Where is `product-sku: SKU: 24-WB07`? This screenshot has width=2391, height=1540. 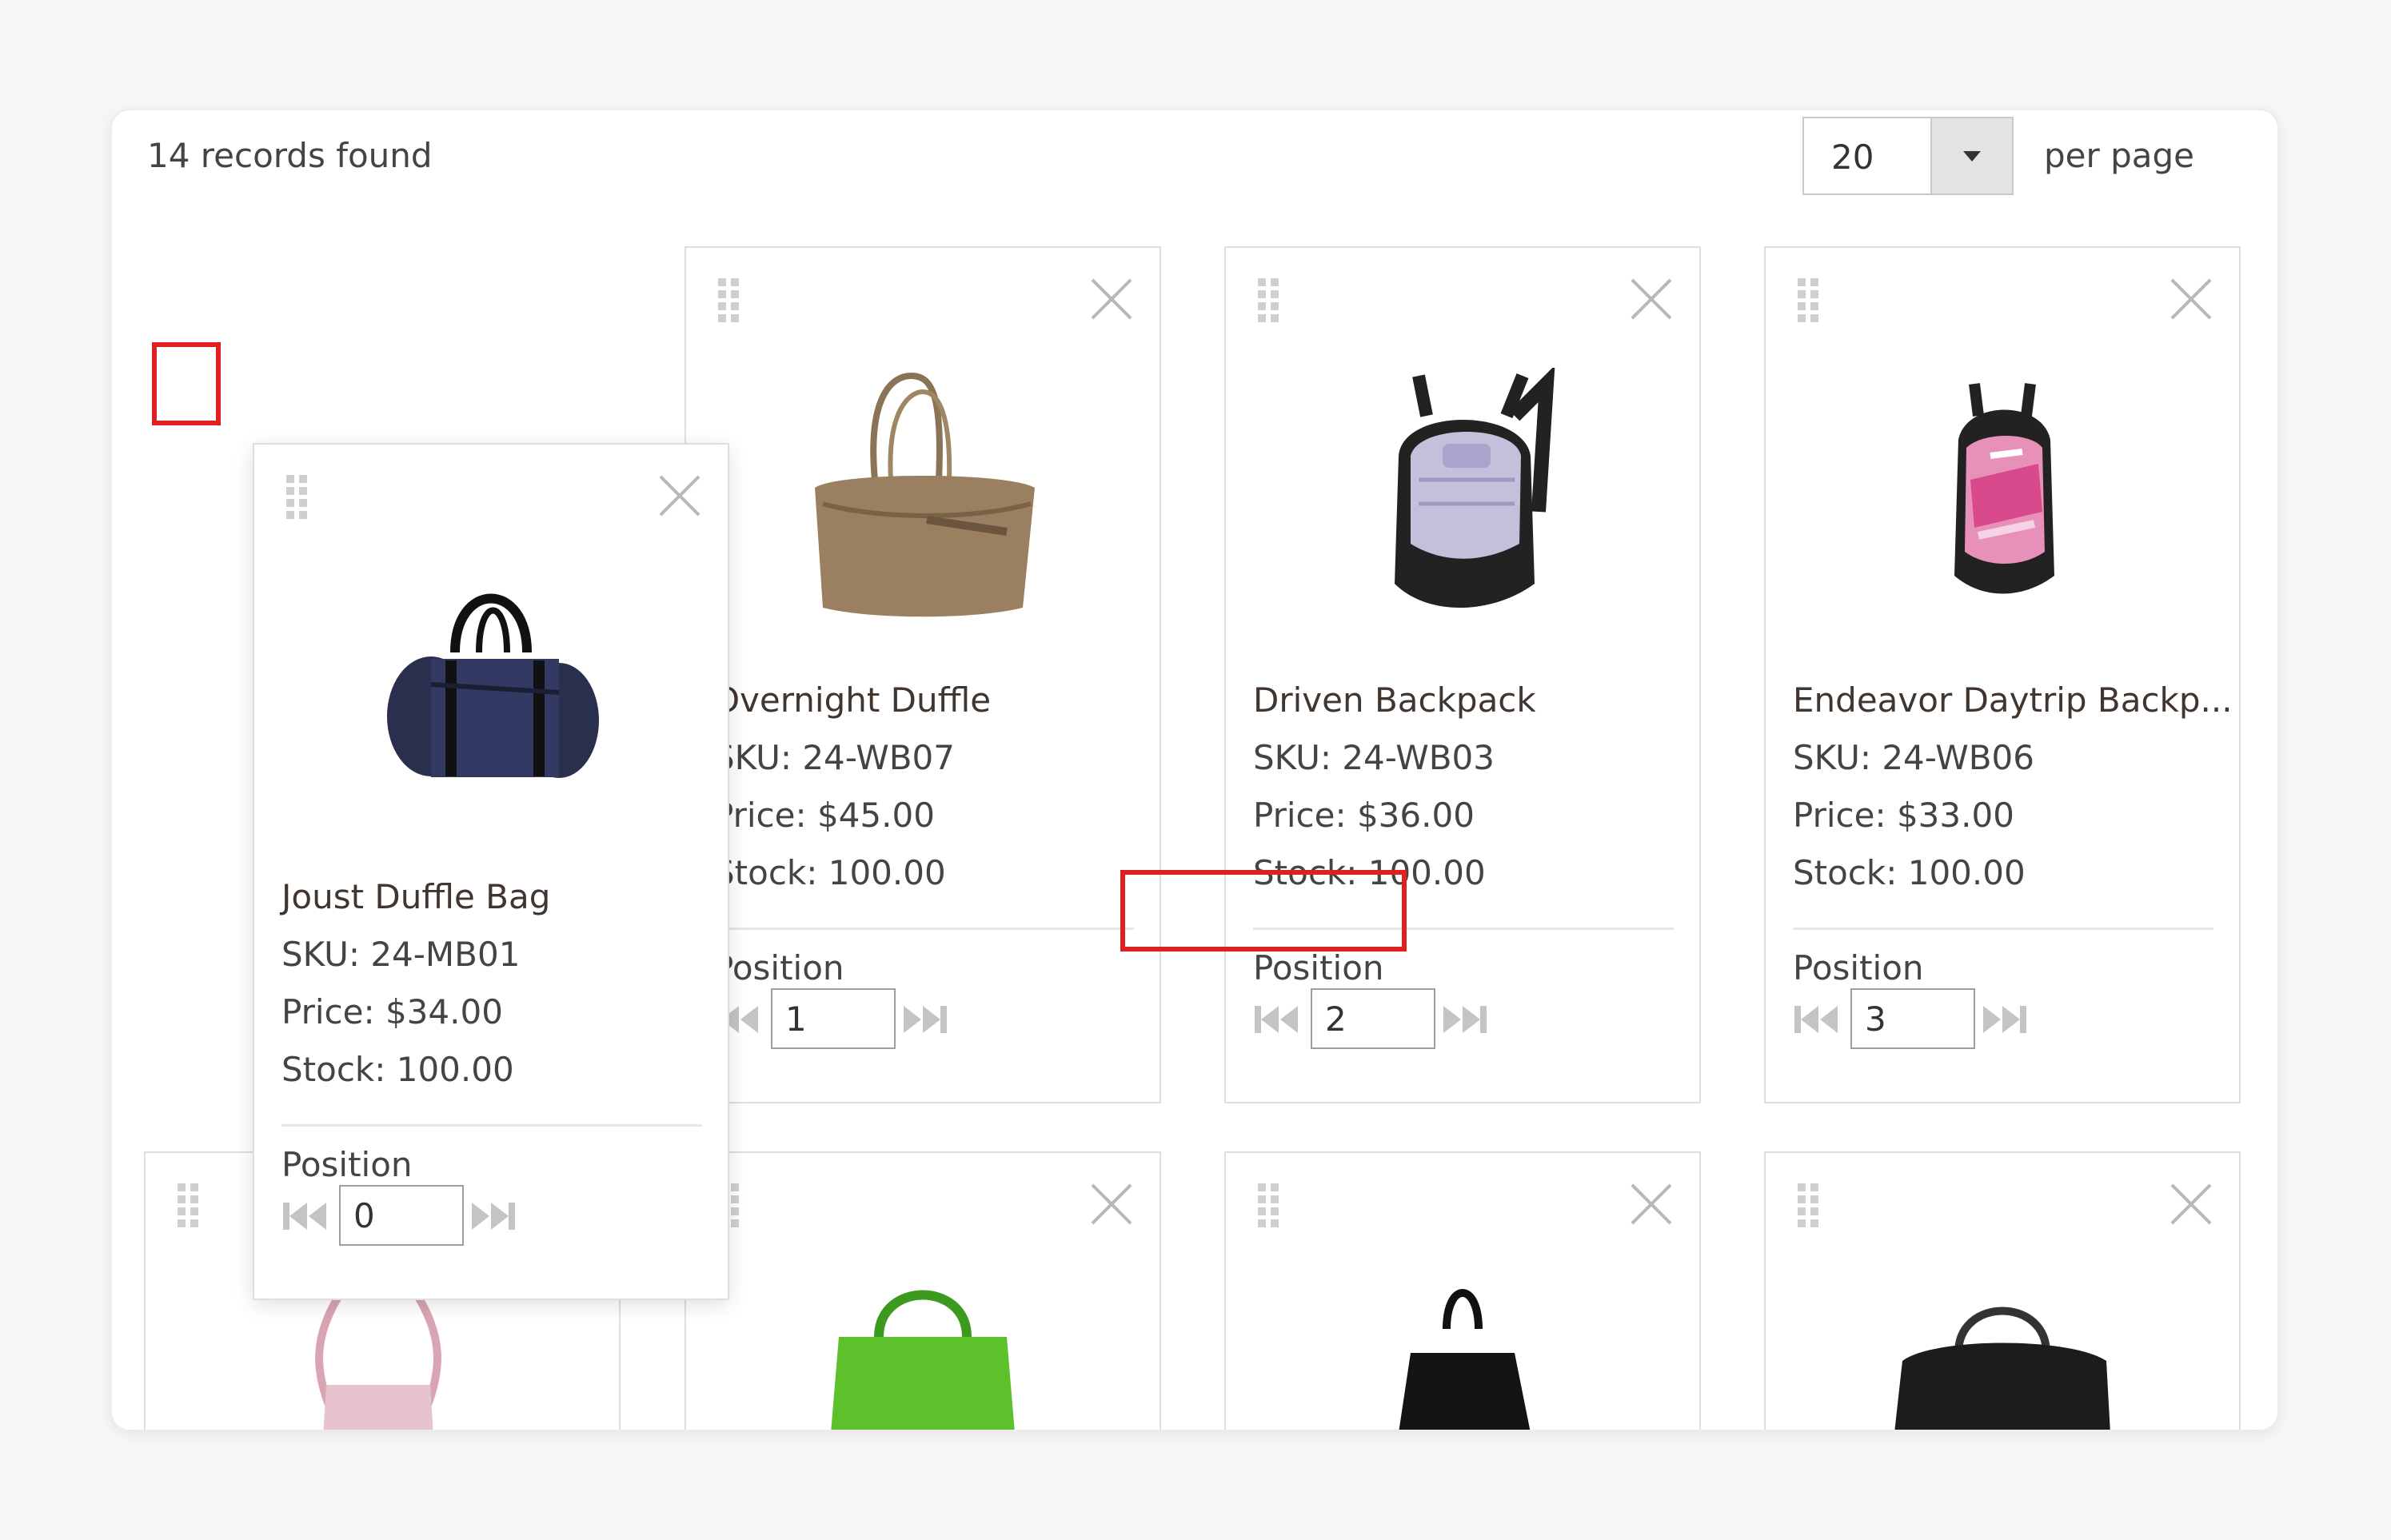
product-sku: SKU: 24-WB07 is located at coordinates (834, 757).